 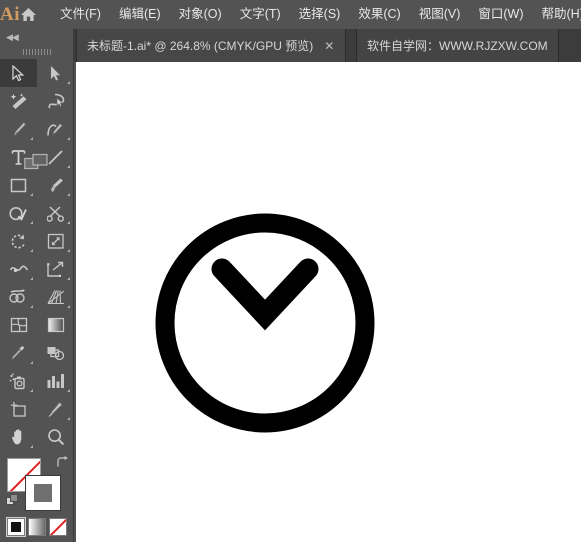 I want to click on hand-tool, so click(x=18, y=437).